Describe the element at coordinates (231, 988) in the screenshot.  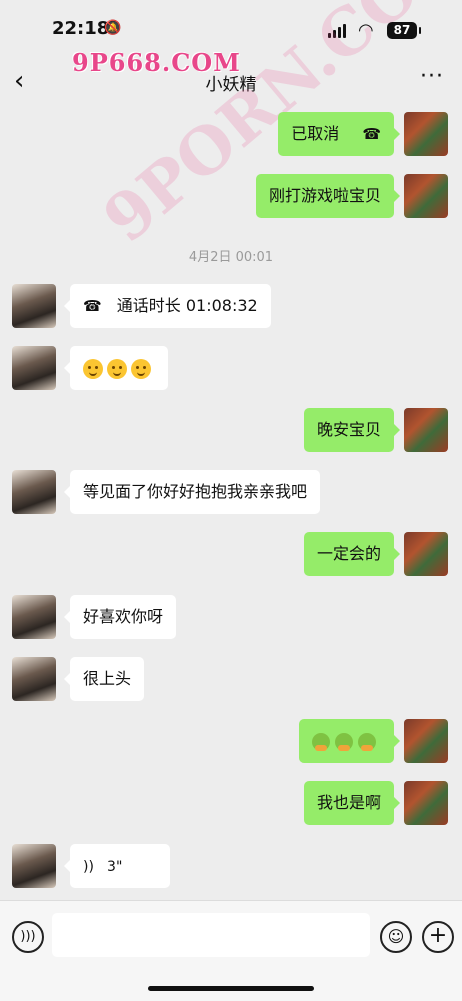
I see `home-indicator` at that location.